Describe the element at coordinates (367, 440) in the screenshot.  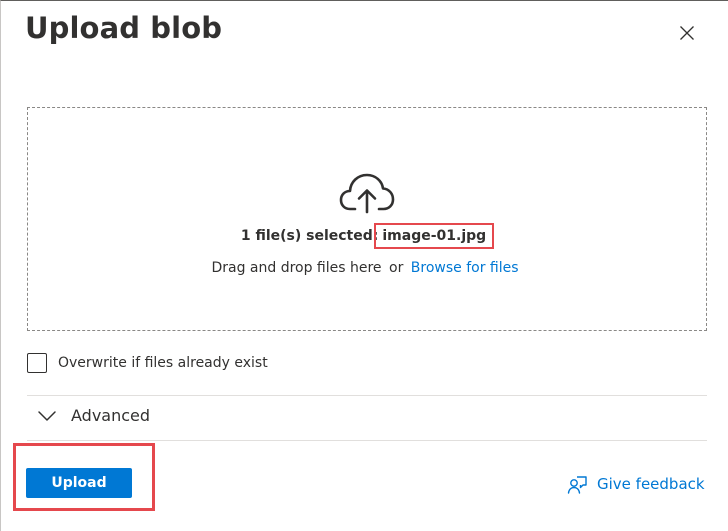
I see `divider-bottom` at that location.